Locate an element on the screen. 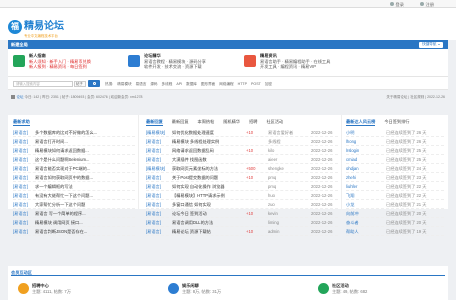 This screenshot has width=456, height=300. row-title: 大家帮忙分析一下这个问题 is located at coordinates (60, 204).